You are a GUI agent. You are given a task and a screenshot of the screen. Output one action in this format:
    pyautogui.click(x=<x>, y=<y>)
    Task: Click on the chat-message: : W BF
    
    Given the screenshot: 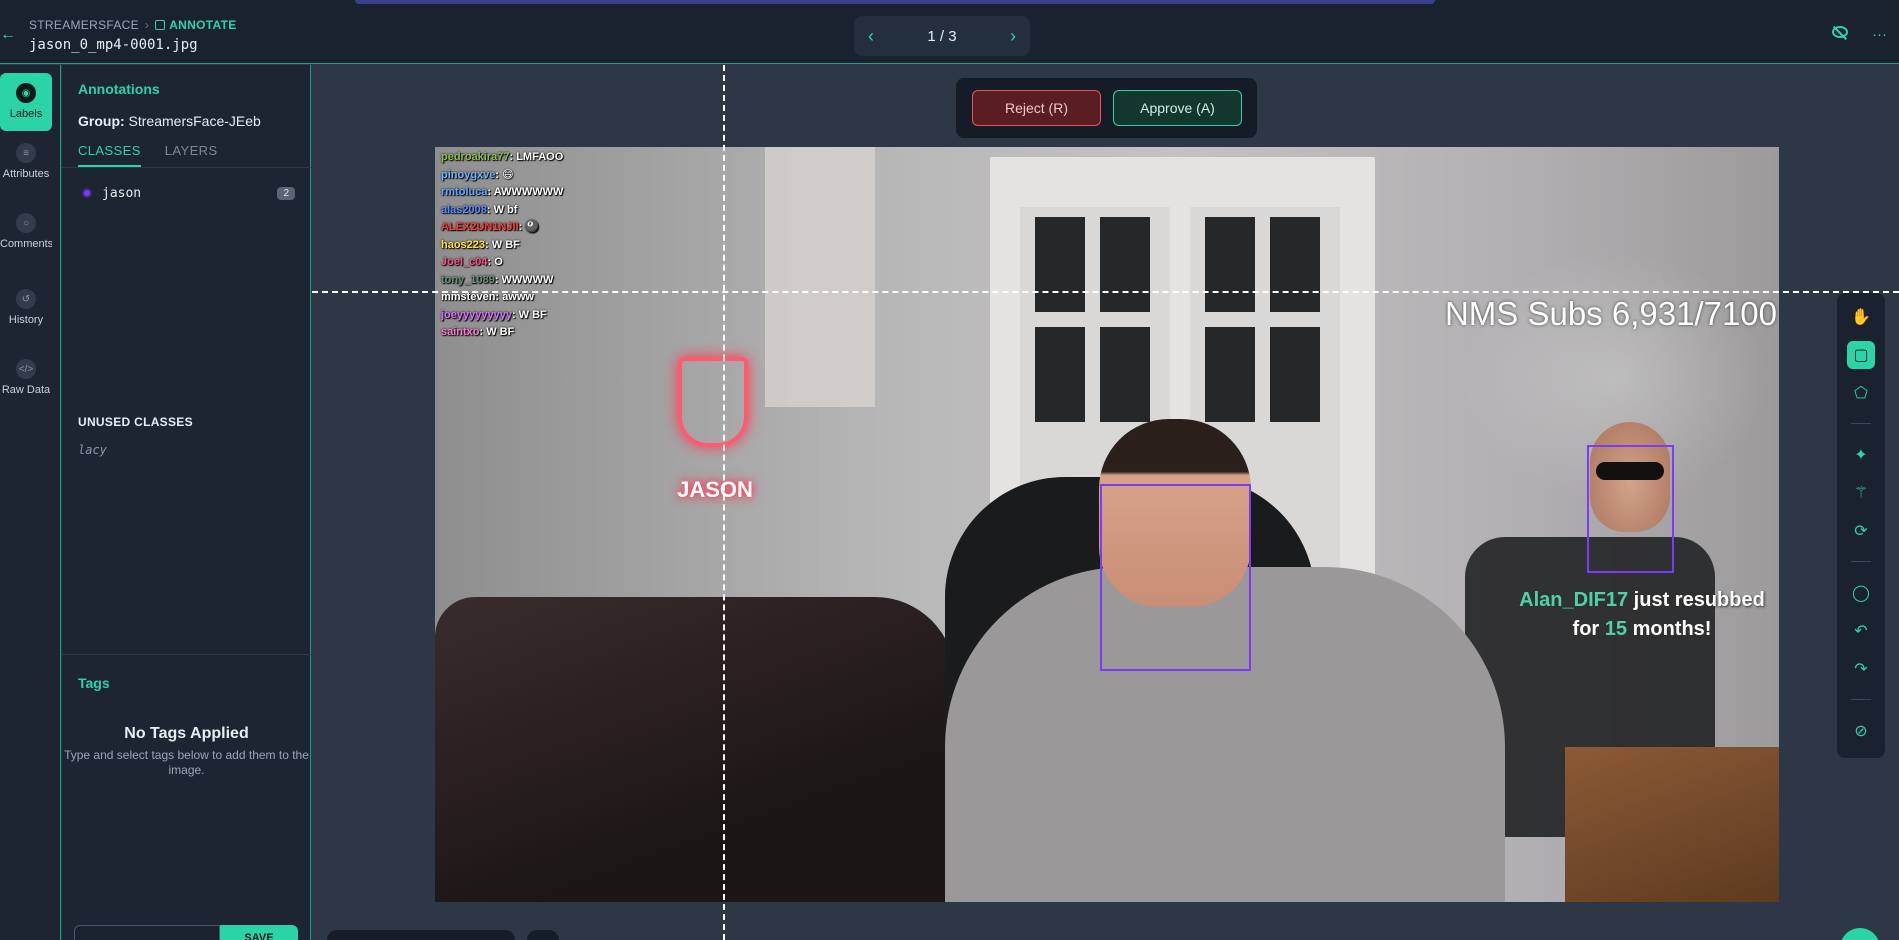 What is the action you would take?
    pyautogui.click(x=529, y=314)
    